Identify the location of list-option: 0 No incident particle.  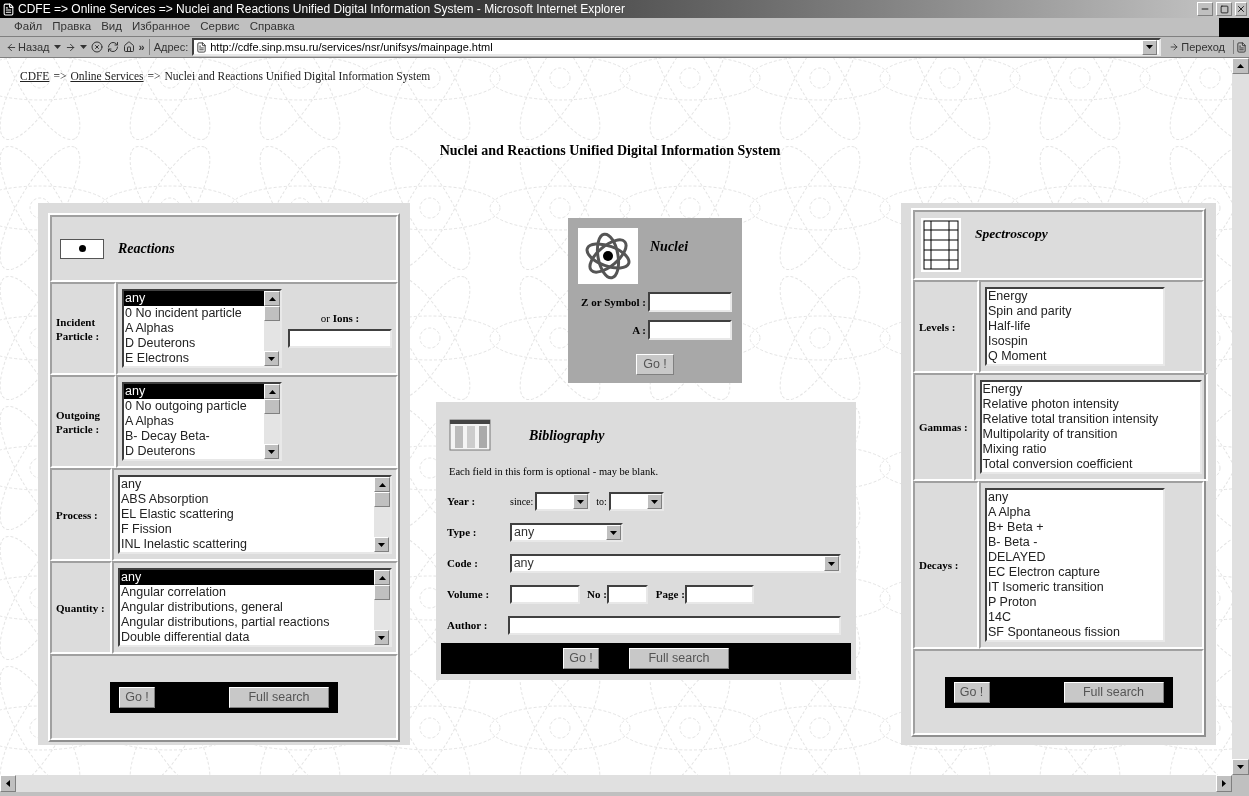
(194, 314).